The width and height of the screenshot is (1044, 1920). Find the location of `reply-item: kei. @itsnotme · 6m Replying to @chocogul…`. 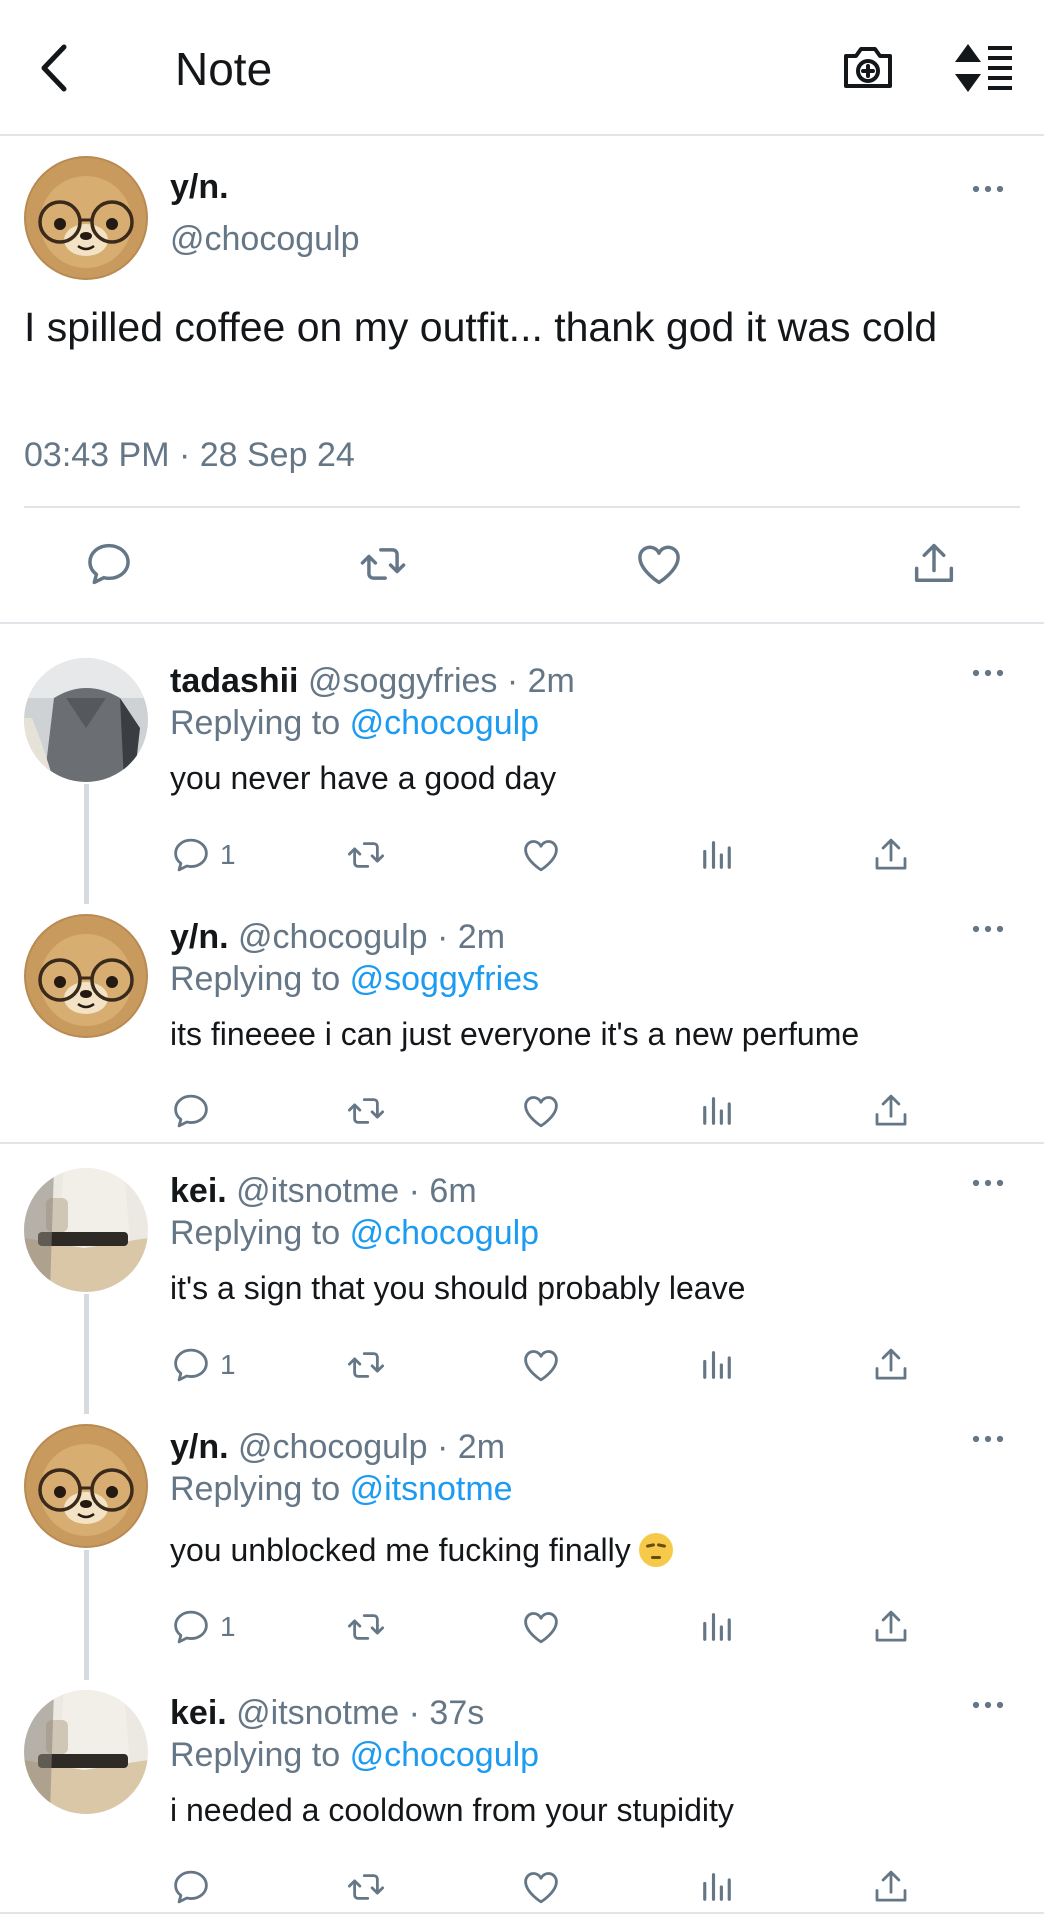

reply-item: kei. @itsnotme · 6m Replying to @chocogul… is located at coordinates (522, 1279).